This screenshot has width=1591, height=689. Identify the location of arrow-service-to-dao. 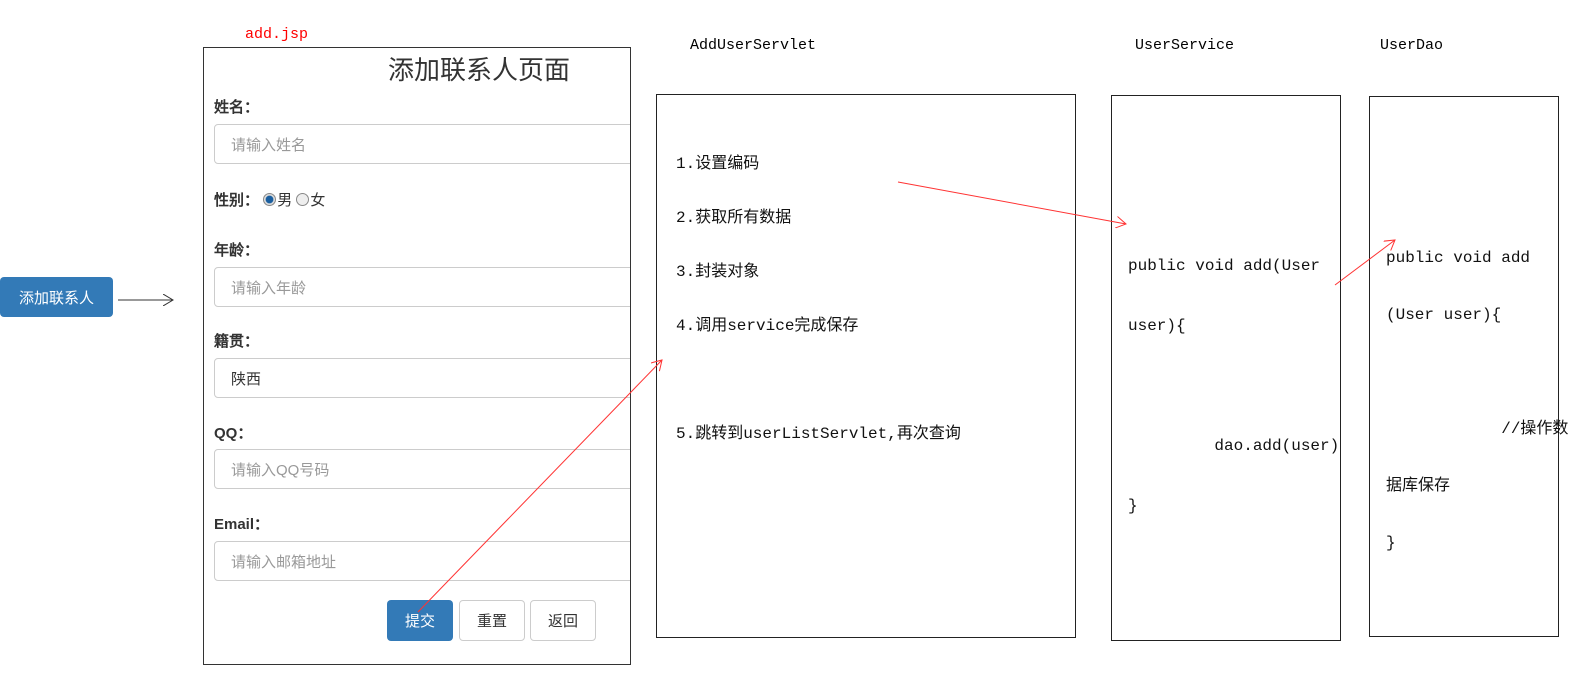
(1364, 263).